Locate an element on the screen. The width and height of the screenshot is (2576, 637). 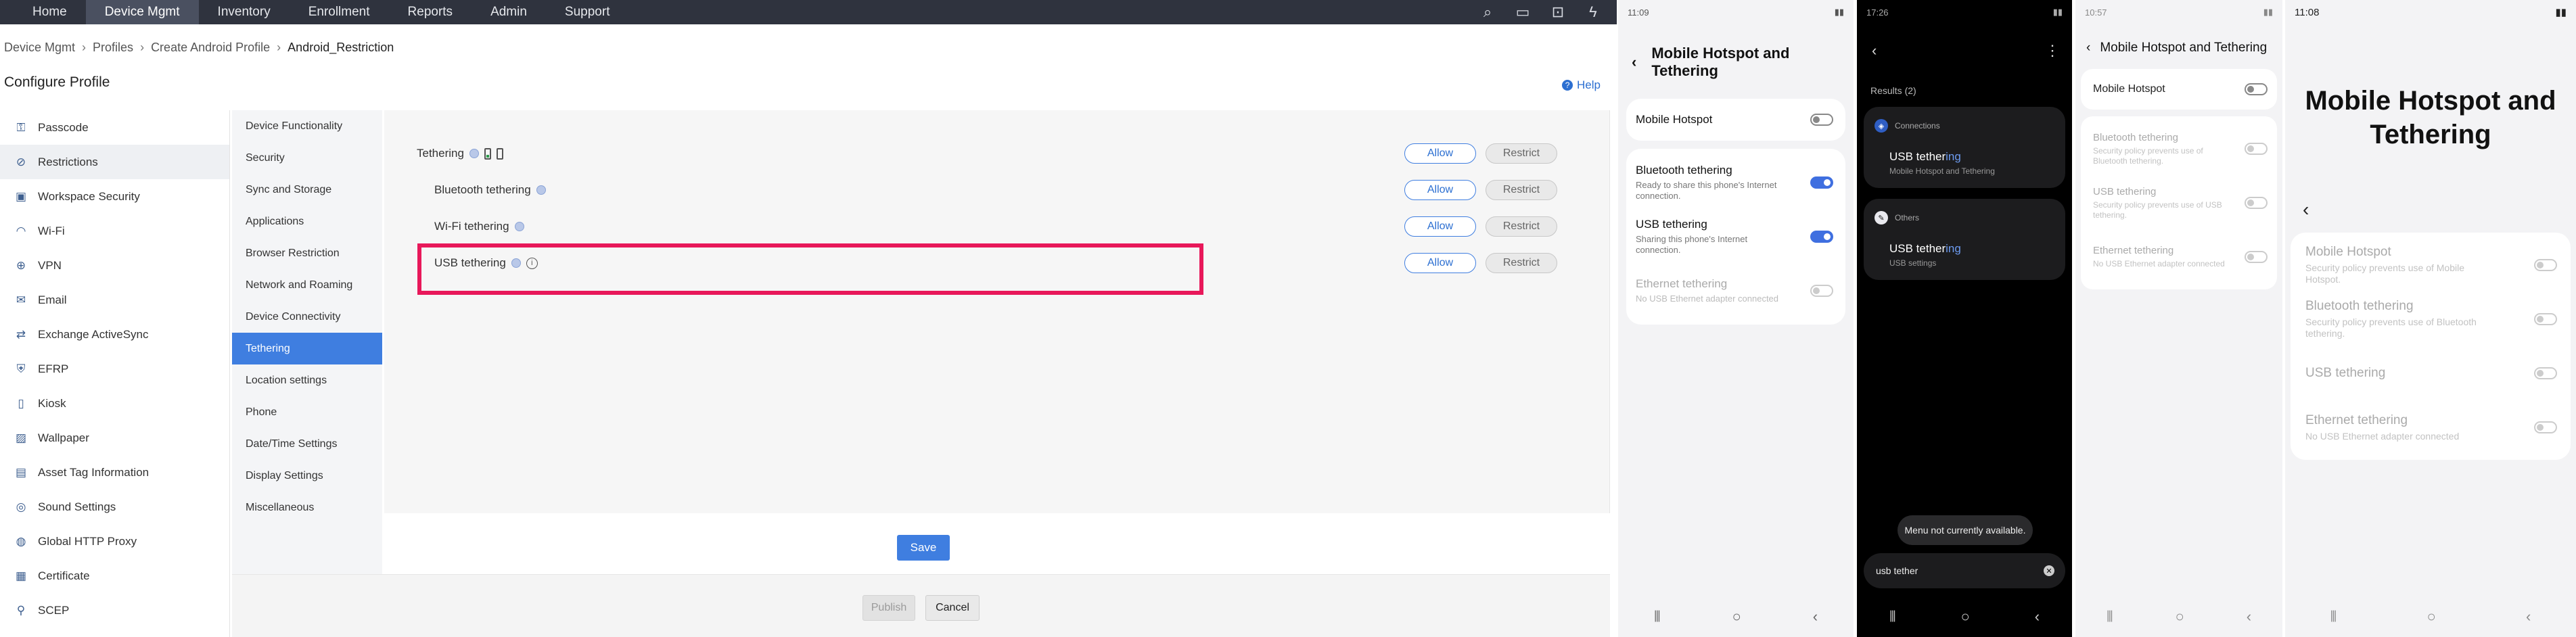
search-input: usb tether ✕ is located at coordinates (1964, 570).